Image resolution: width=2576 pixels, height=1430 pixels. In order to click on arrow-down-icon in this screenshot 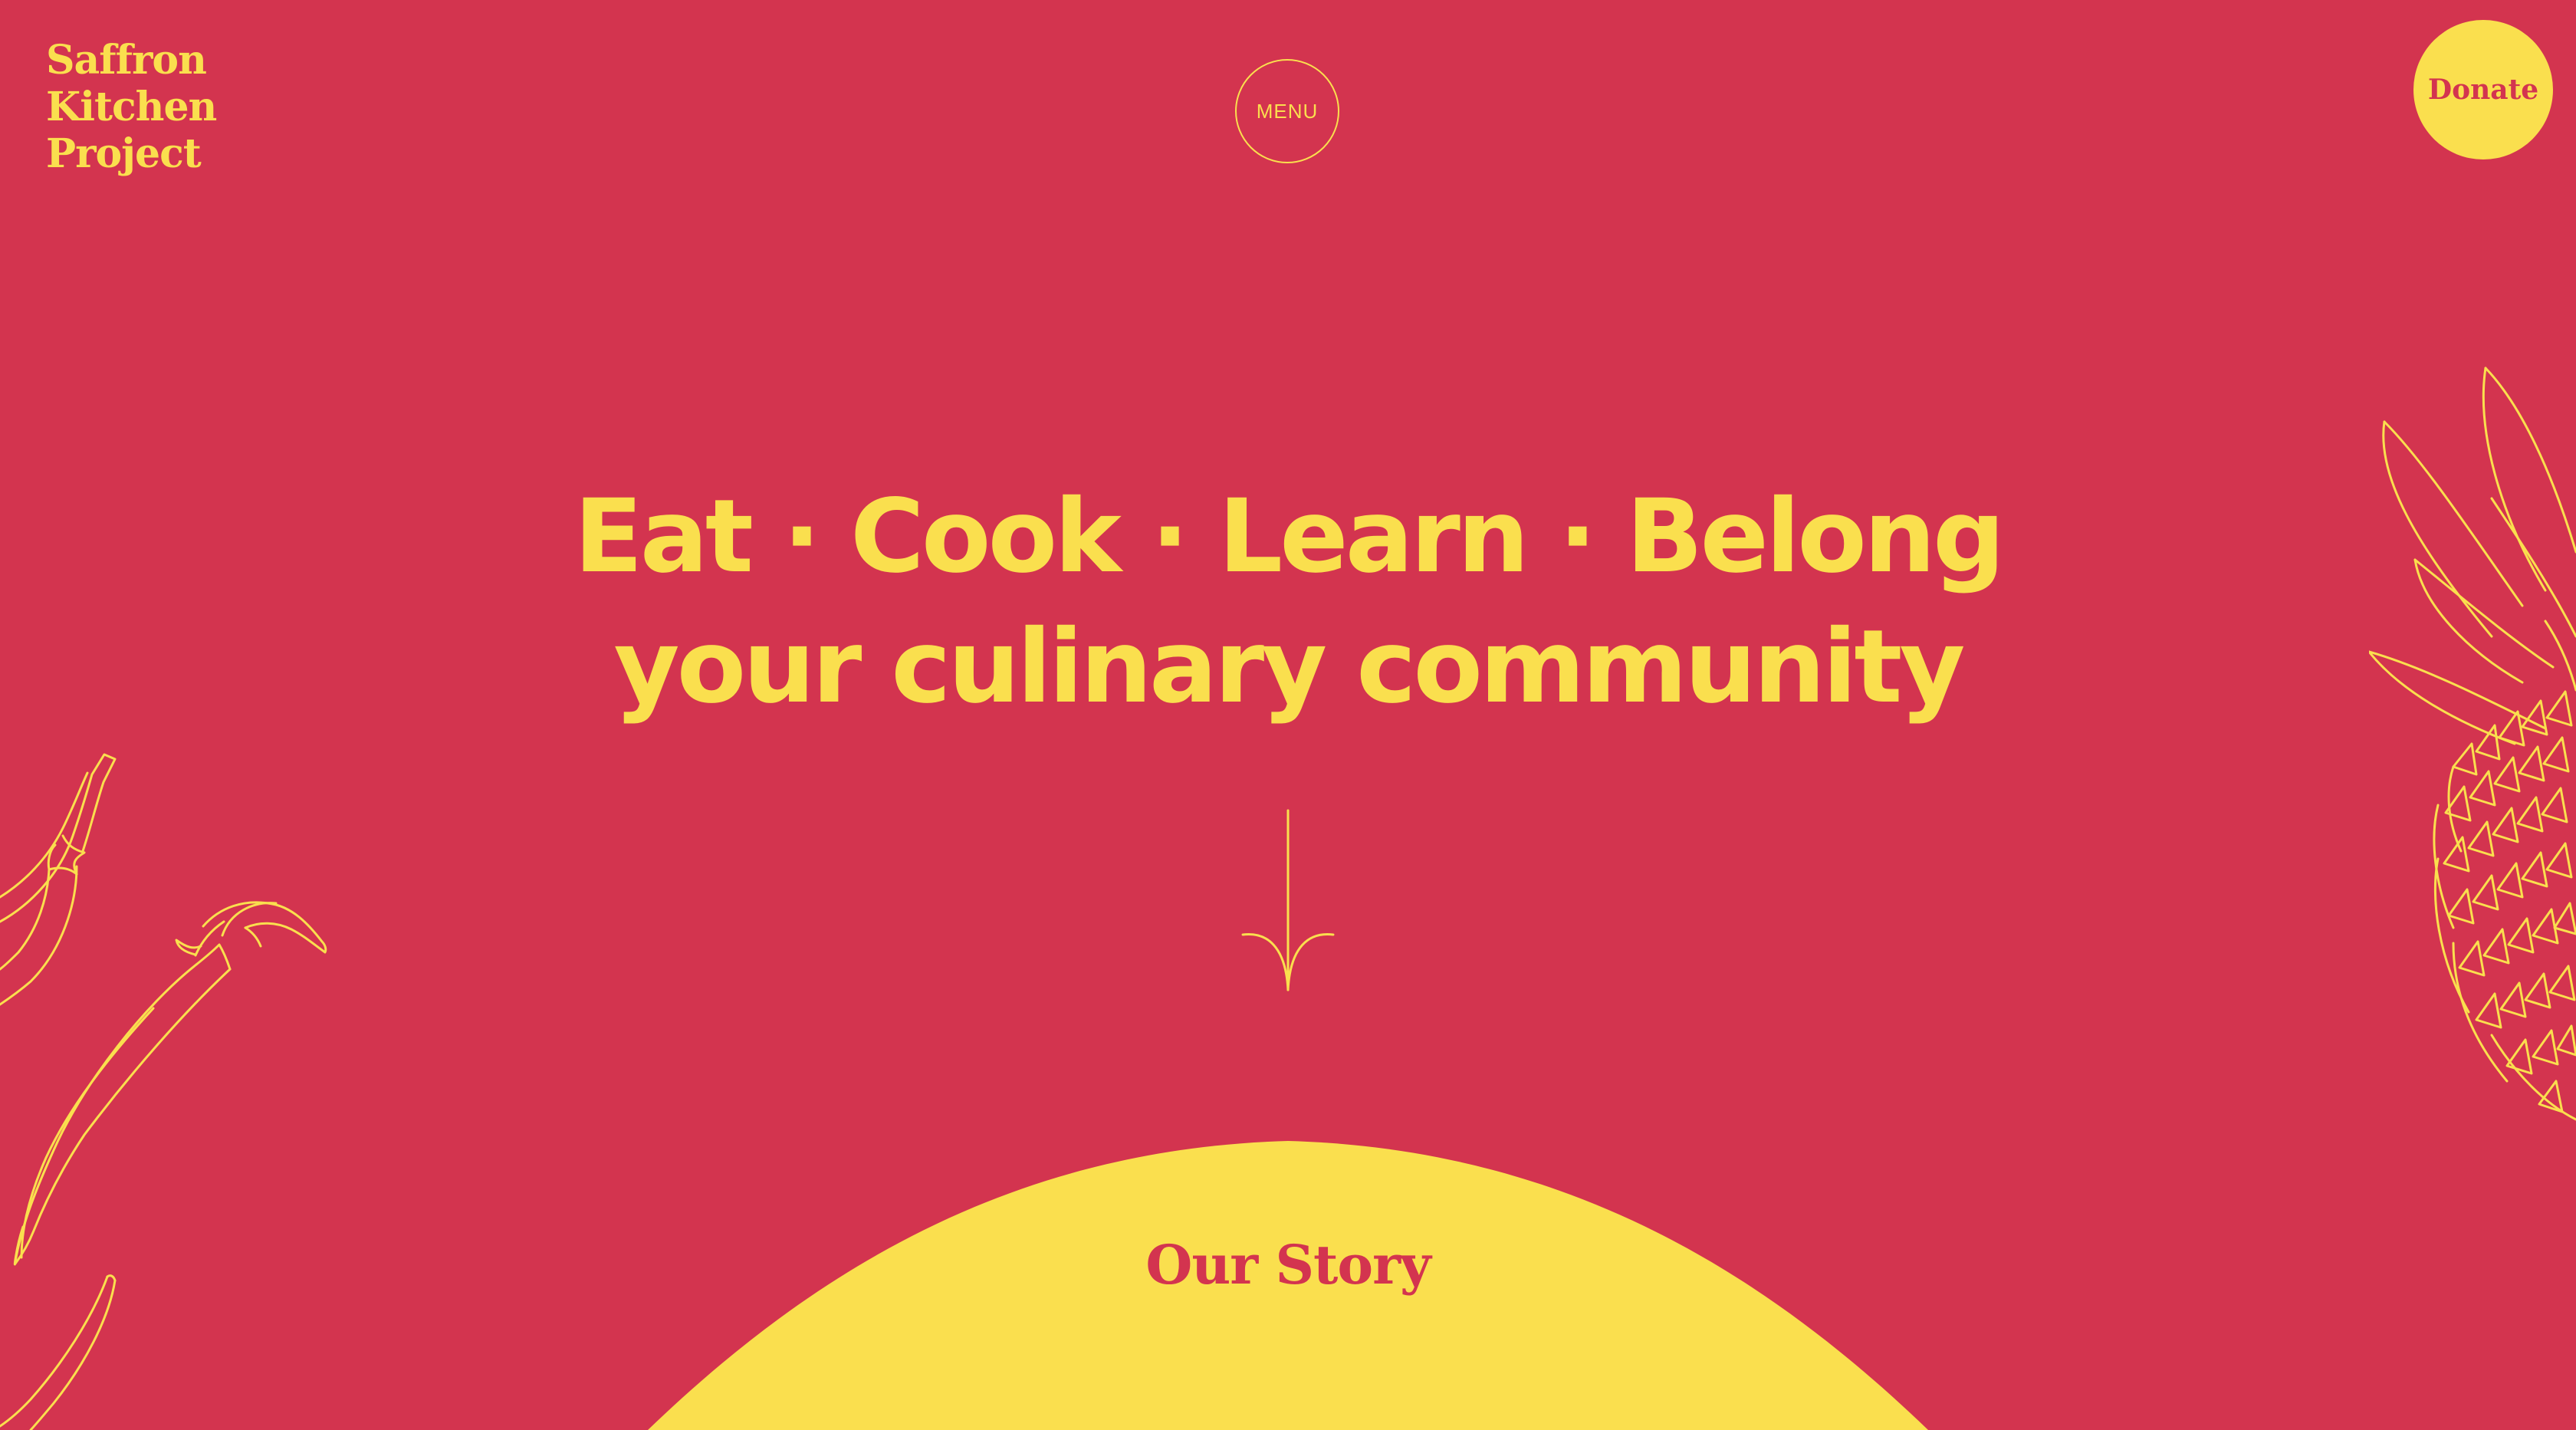, I will do `click(1288, 901)`.